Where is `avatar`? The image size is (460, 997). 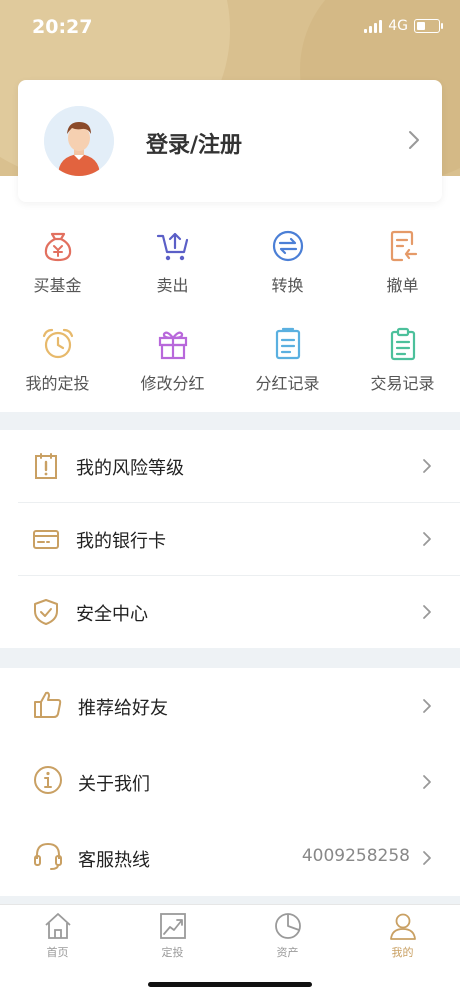
avatar is located at coordinates (79, 141).